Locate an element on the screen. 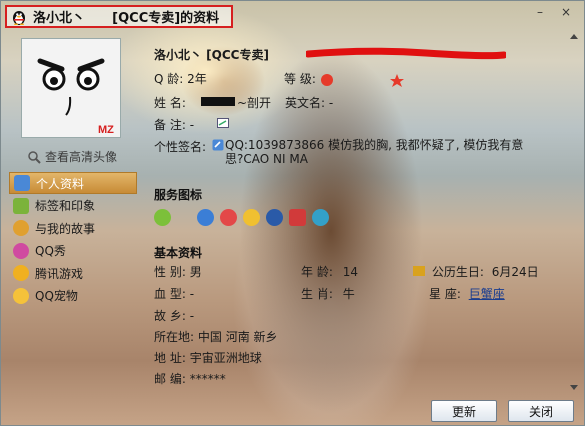 This screenshot has width=585, height=426. address-field: 地 址: 宇宙亚洲地球 is located at coordinates (208, 357).